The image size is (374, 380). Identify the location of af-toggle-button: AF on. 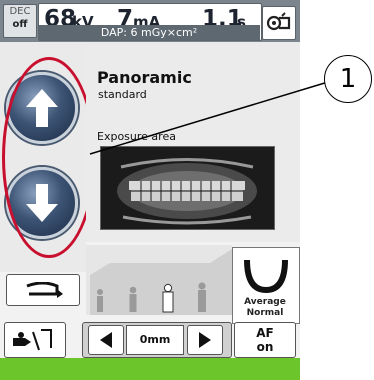
(265, 340).